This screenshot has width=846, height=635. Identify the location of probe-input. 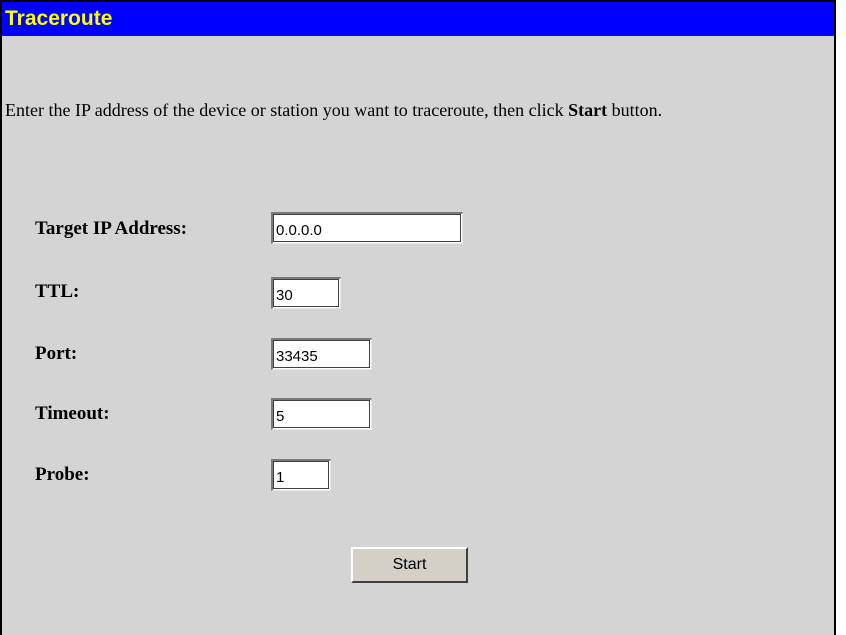
(301, 475).